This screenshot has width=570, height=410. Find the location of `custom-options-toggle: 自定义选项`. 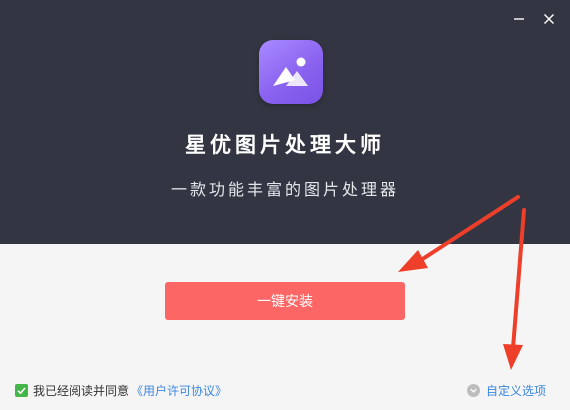

custom-options-toggle: 自定义选项 is located at coordinates (506, 390).